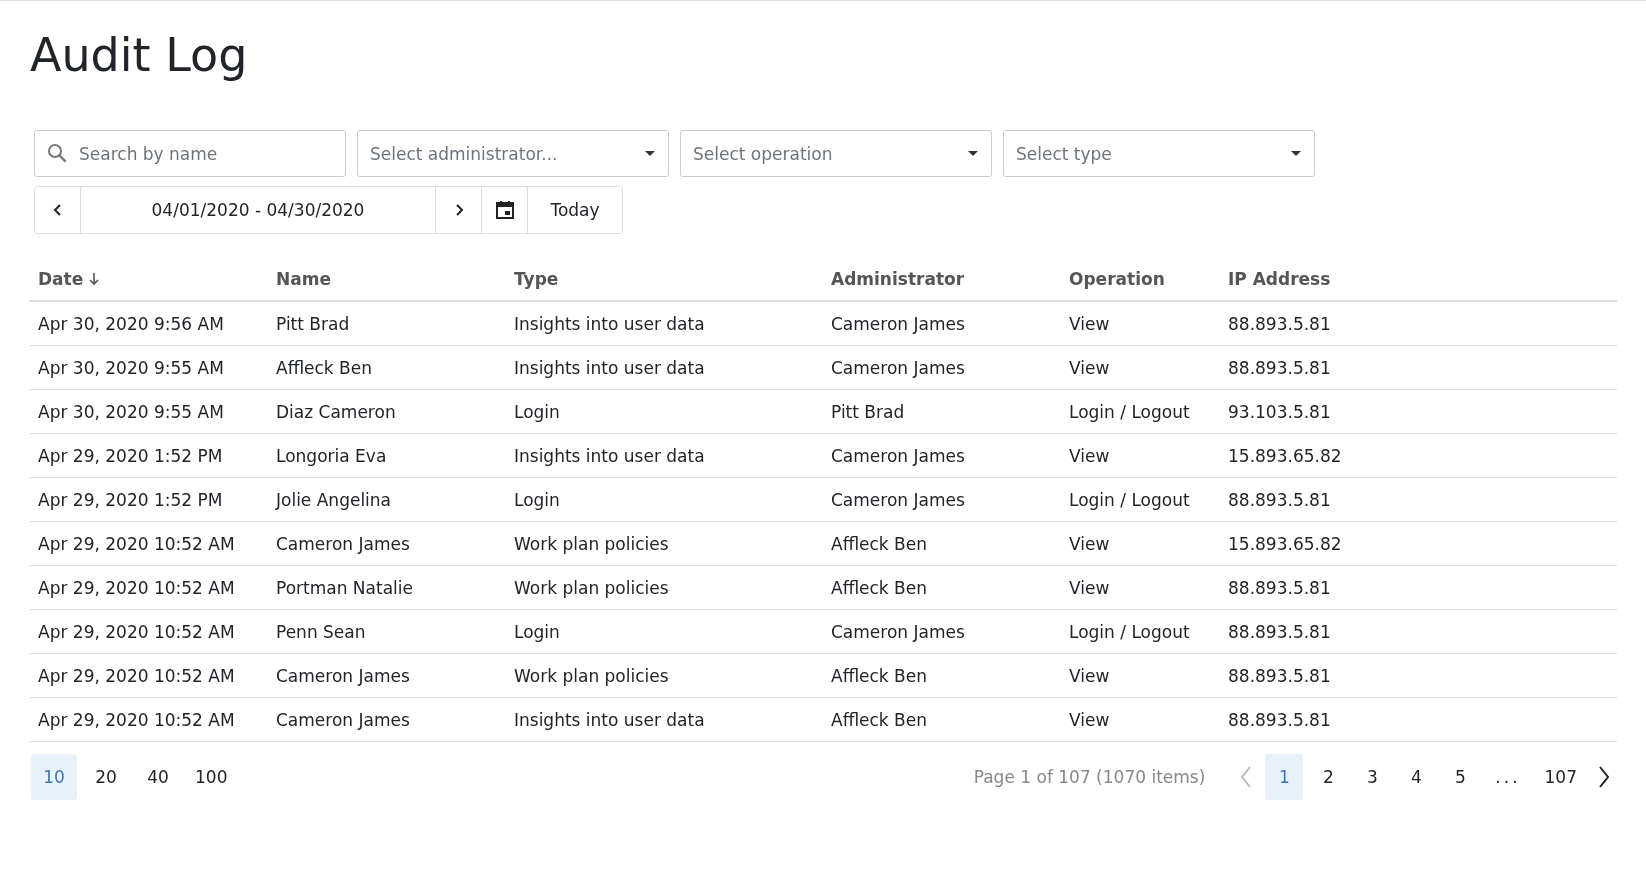  Describe the element at coordinates (1117, 279) in the screenshot. I see `column-header: Operation` at that location.